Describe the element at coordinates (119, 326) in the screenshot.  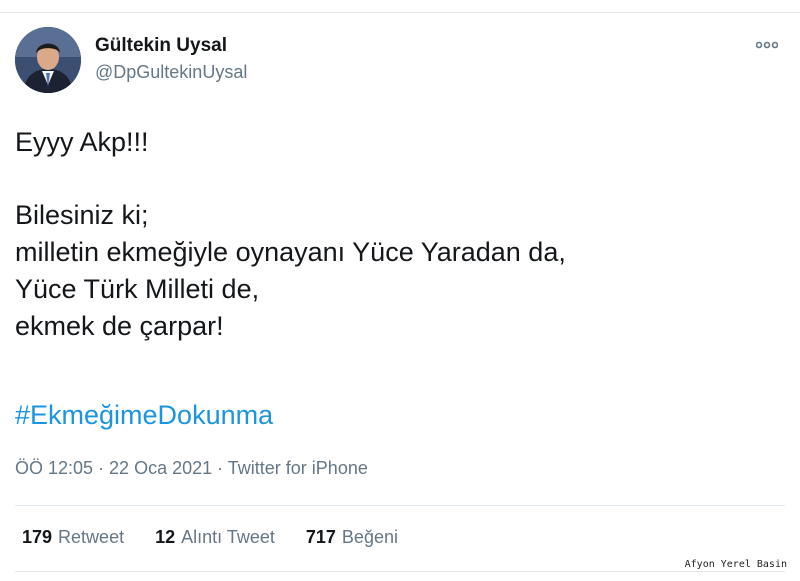
I see `tweet-line: ekmek de çarpar!` at that location.